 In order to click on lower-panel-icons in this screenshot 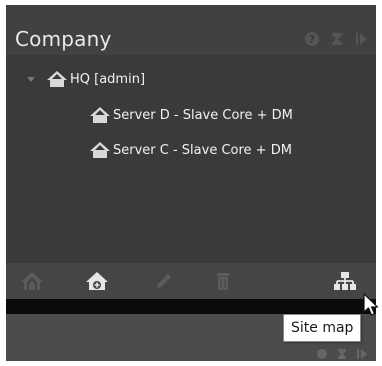, I will do `click(342, 354)`.